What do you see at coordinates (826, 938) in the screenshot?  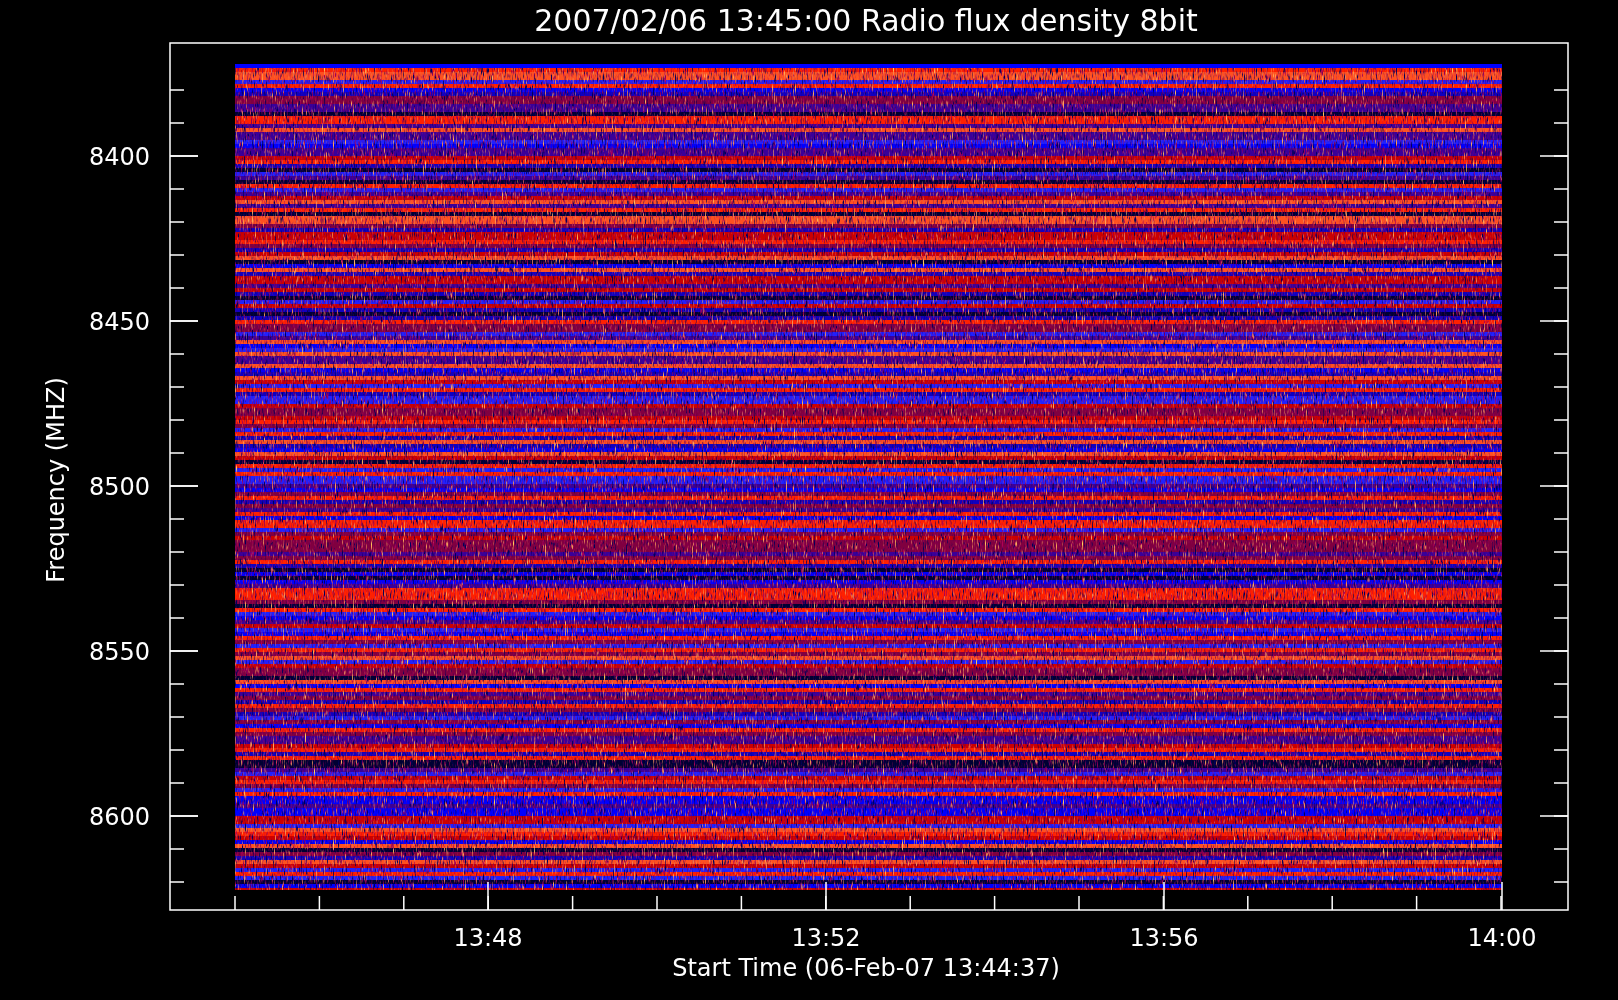 I see `axis-tick-label: 13:52` at bounding box center [826, 938].